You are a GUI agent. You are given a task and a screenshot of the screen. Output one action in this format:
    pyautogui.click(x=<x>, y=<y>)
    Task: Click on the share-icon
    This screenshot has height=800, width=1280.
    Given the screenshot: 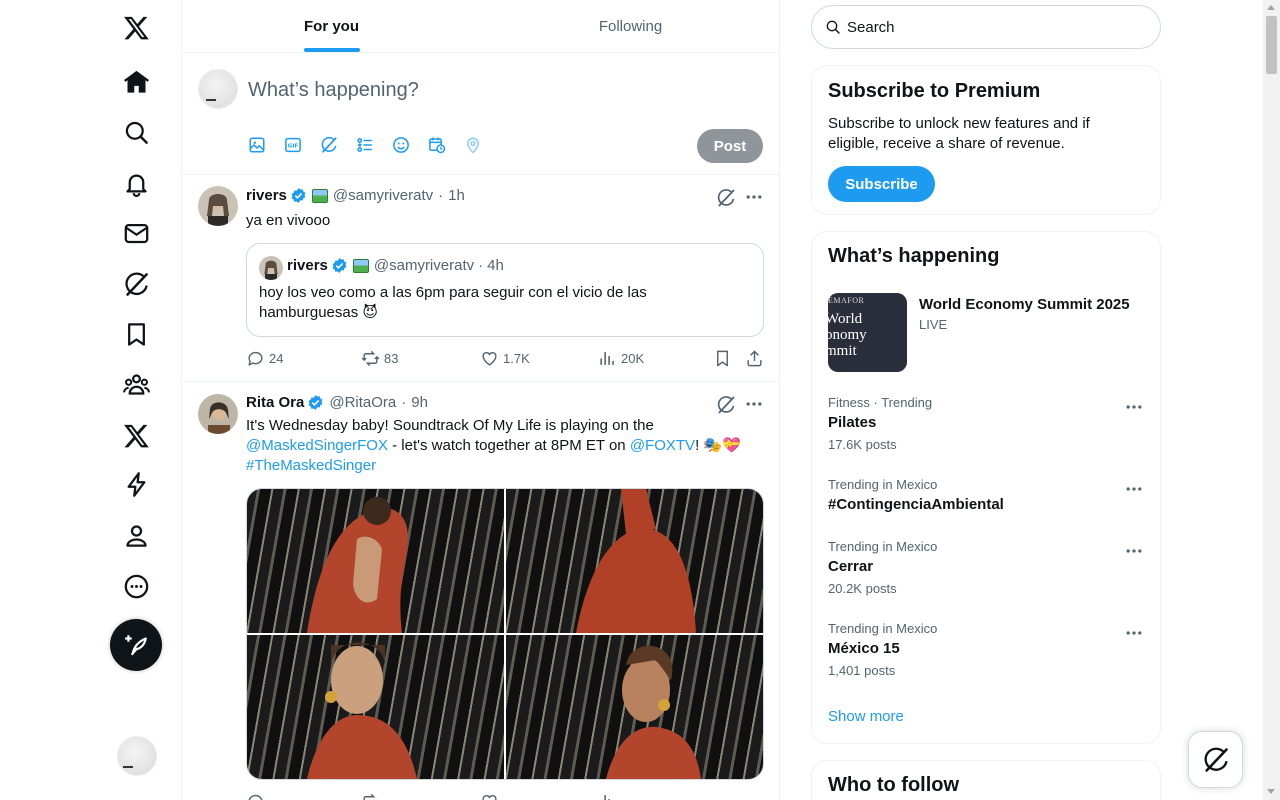 What is the action you would take?
    pyautogui.click(x=754, y=358)
    